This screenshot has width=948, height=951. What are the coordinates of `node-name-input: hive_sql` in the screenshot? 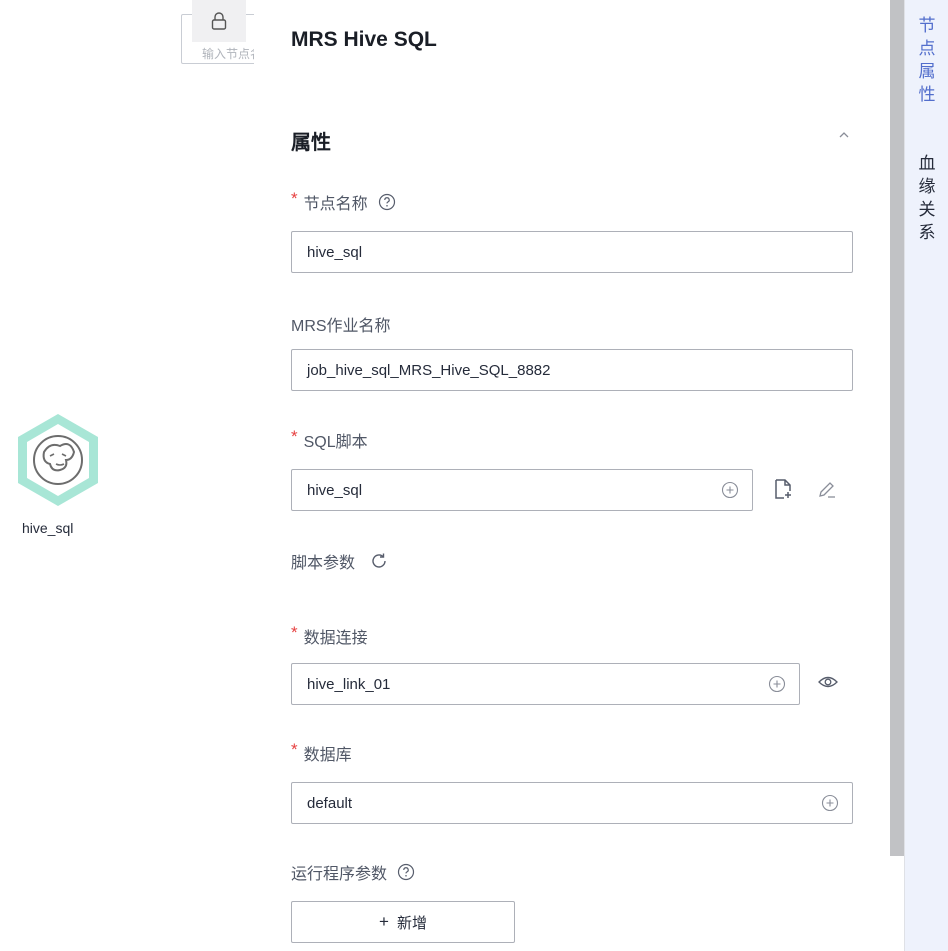 It's located at (572, 252).